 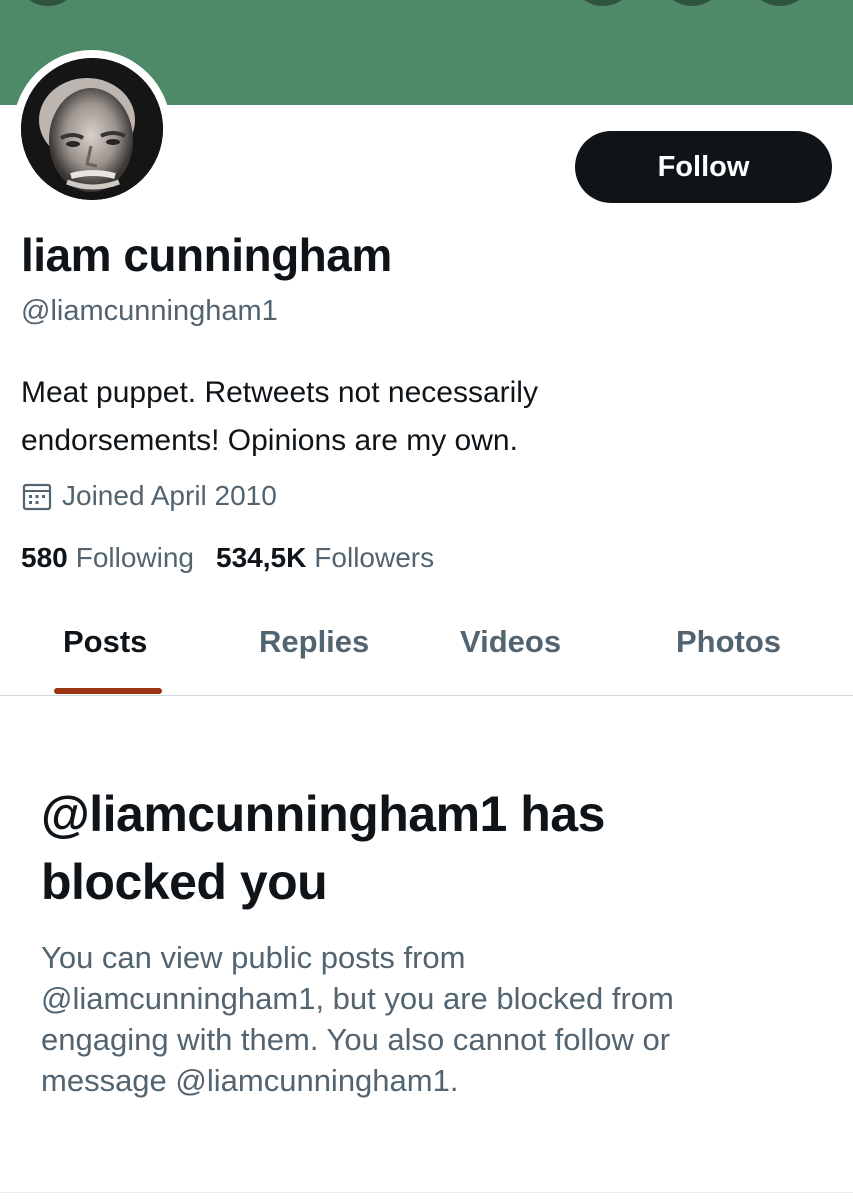 What do you see at coordinates (426, 648) in the screenshot?
I see `profile-tabs: Posts Replies Videos Photos` at bounding box center [426, 648].